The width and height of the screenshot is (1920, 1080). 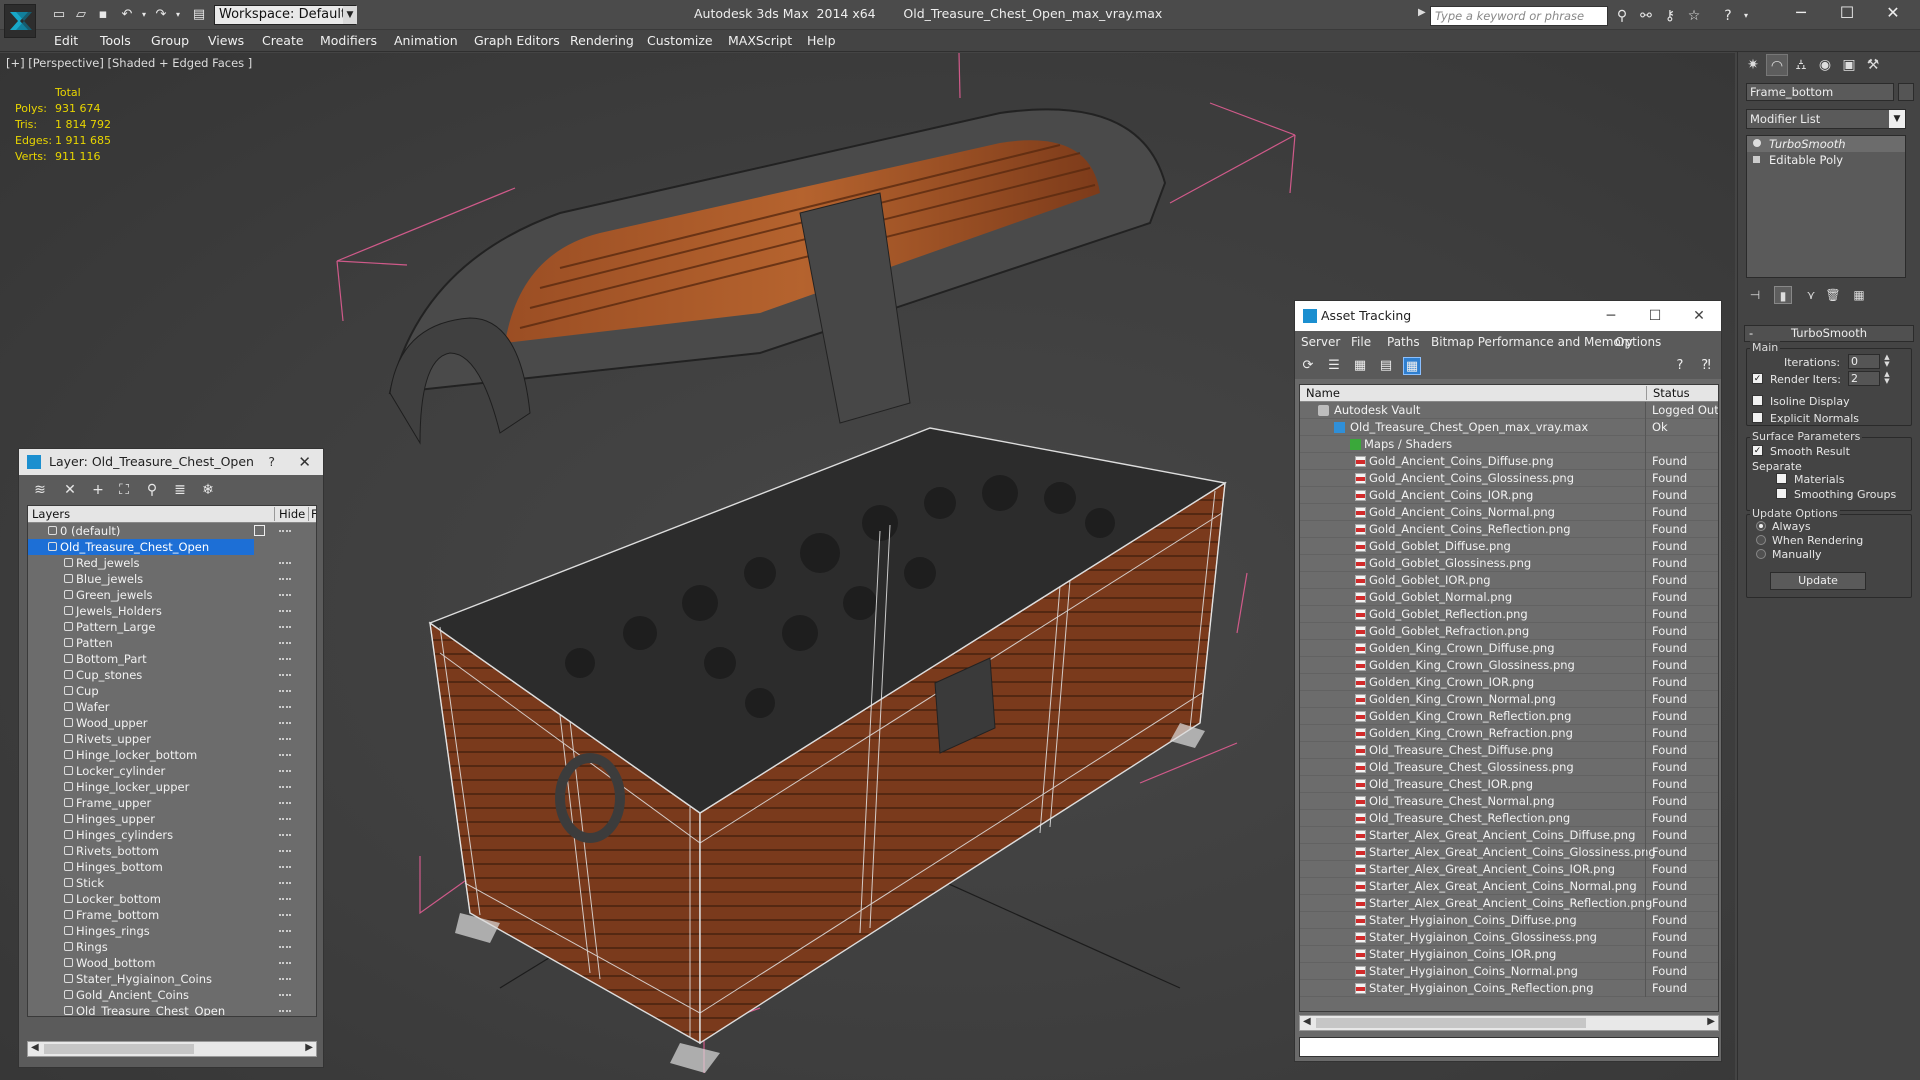 What do you see at coordinates (172, 851) in the screenshot?
I see `layer-object-row: Rivets_bottom` at bounding box center [172, 851].